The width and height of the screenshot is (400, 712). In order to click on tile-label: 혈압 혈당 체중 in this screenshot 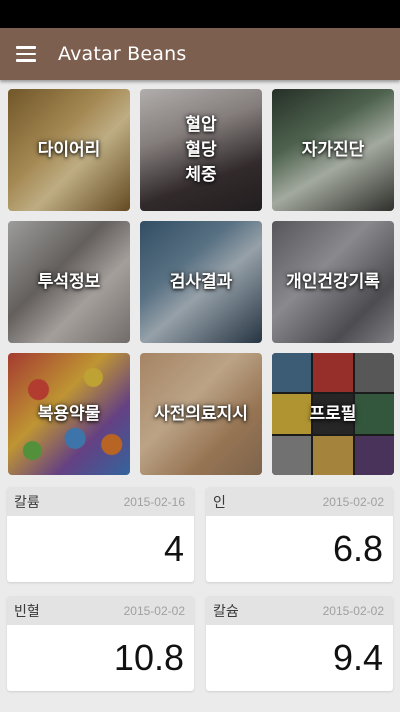, I will do `click(201, 149)`.